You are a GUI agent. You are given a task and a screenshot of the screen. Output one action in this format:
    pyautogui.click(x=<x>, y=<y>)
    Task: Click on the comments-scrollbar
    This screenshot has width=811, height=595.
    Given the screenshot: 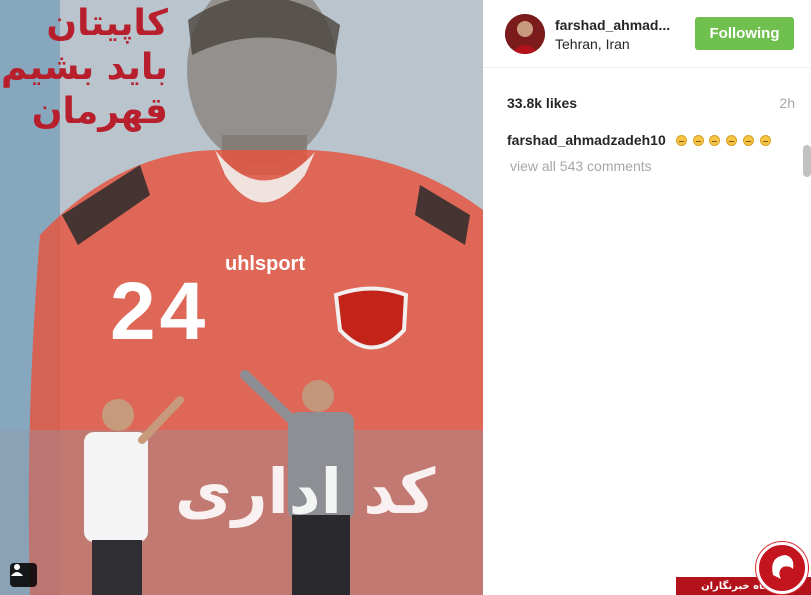 What is the action you would take?
    pyautogui.click(x=806, y=357)
    